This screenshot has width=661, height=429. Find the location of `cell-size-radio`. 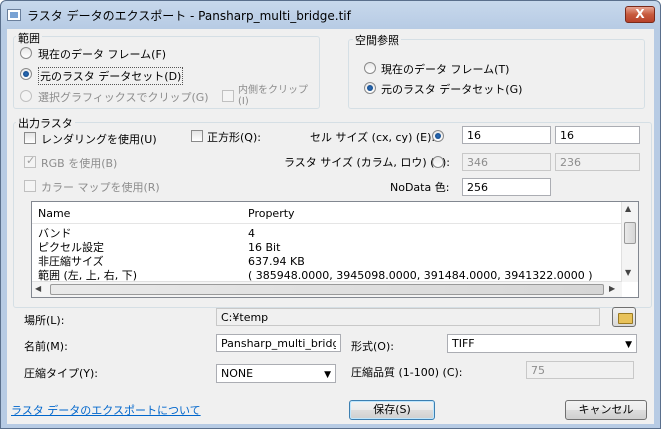

cell-size-radio is located at coordinates (438, 136).